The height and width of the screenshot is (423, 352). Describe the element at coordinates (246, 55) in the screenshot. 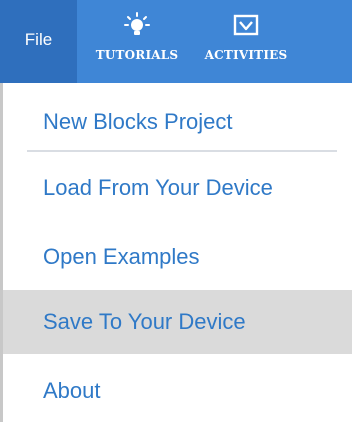

I see `activities-label: ACTIVITIES` at that location.